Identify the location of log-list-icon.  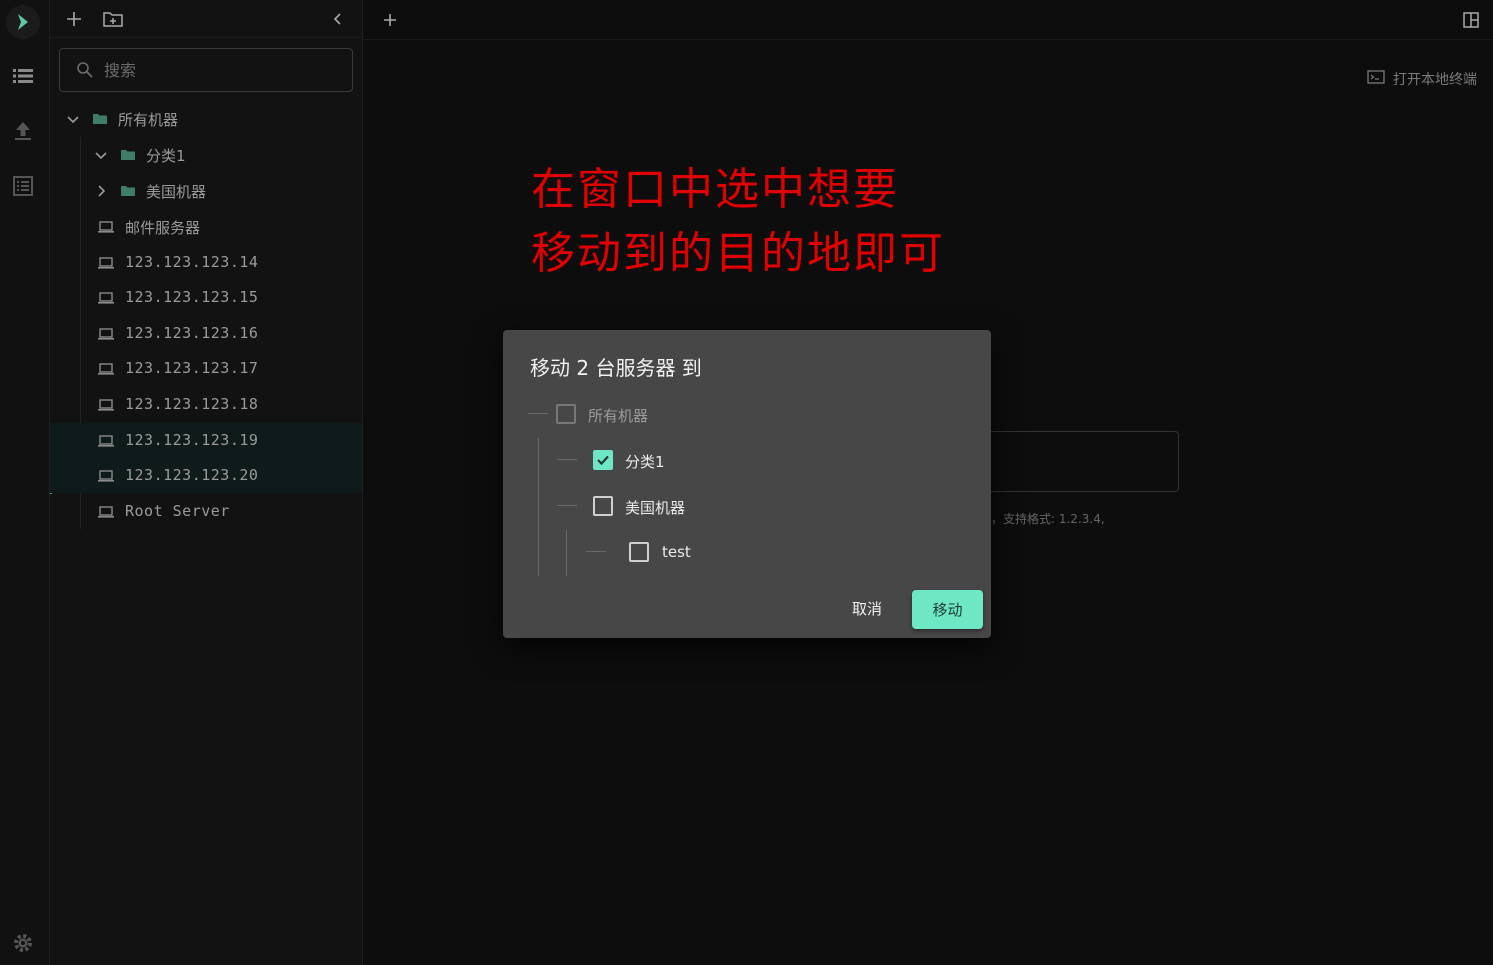
(23, 186).